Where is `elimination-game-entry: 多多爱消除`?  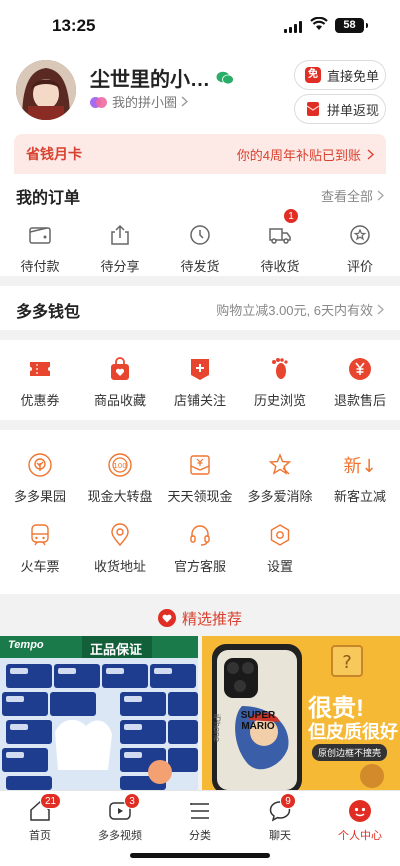 elimination-game-entry: 多多爱消除 is located at coordinates (280, 478).